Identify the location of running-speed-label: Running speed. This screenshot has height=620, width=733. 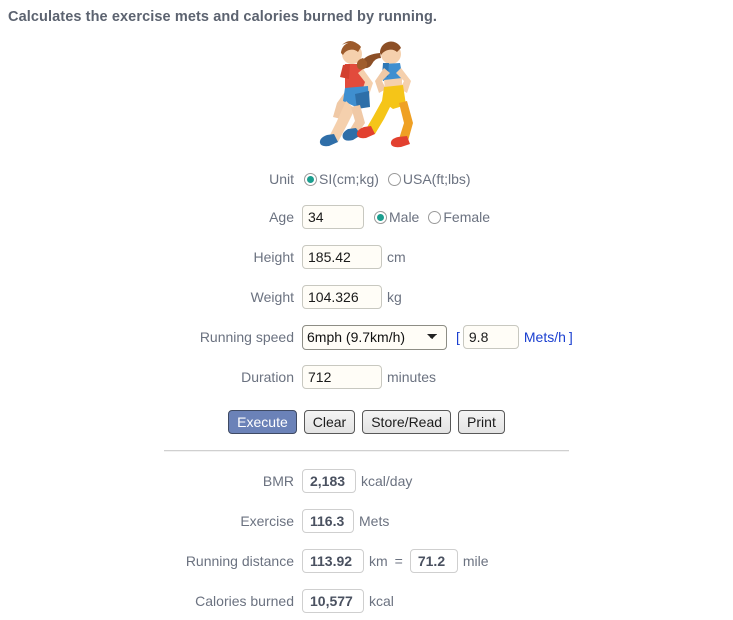
(246, 337).